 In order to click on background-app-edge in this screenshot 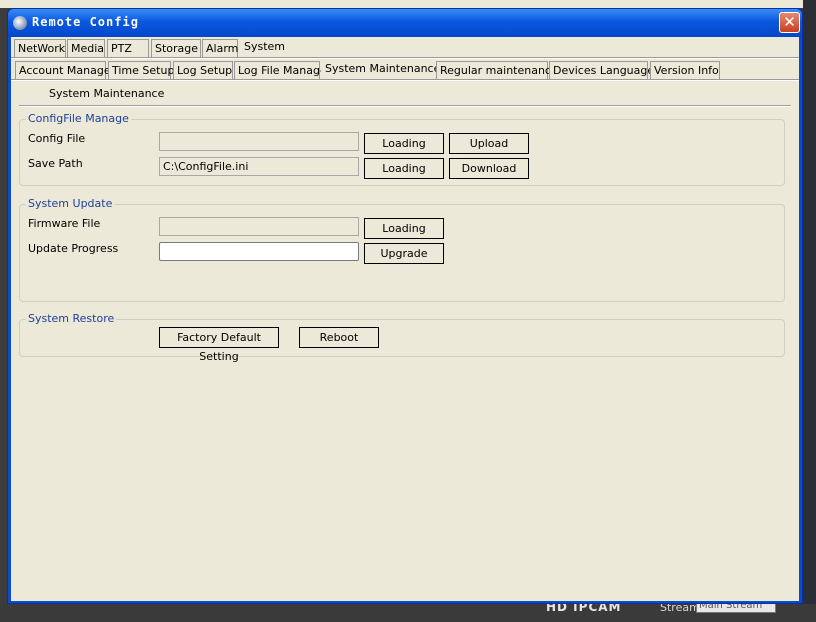, I will do `click(809, 311)`.